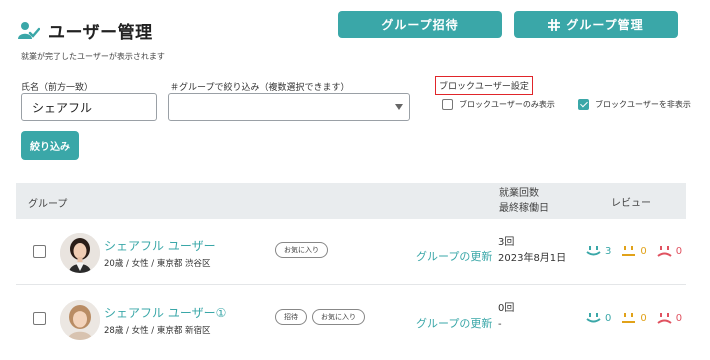 This screenshot has height=360, width=710. What do you see at coordinates (631, 203) in the screenshot?
I see `col-review-header: レビュー` at bounding box center [631, 203].